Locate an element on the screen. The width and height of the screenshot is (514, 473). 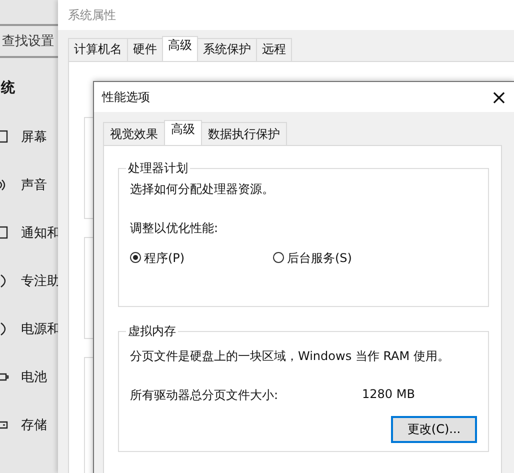
radio-option: 程序(P) is located at coordinates (201, 274).